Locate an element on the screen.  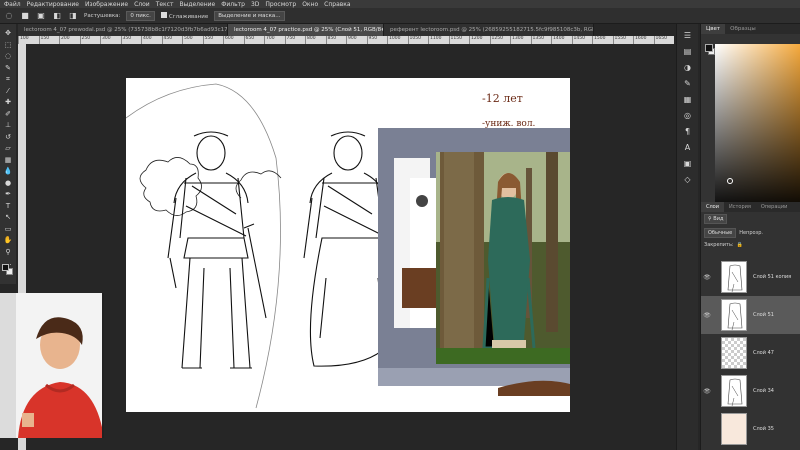
layer-row: 👁 Слой 34 is located at coordinates (750, 391).